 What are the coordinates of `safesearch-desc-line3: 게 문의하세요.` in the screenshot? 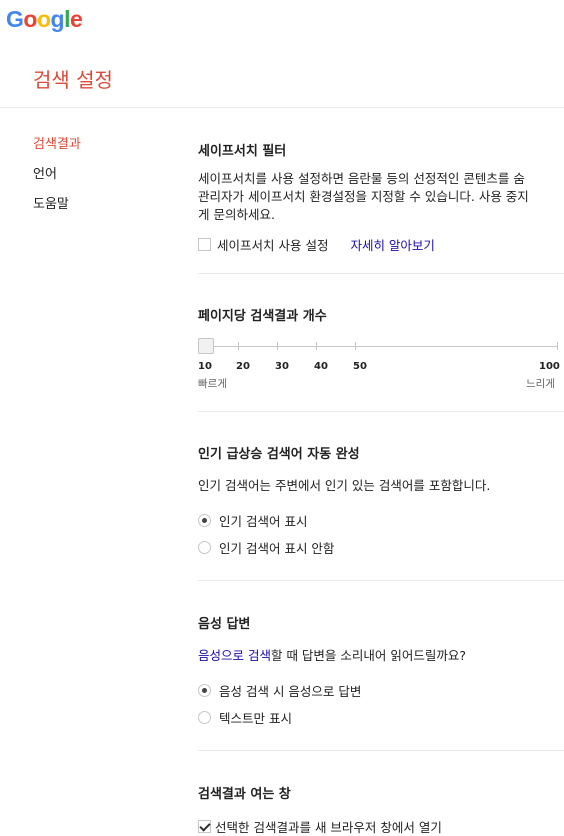 It's located at (236, 214).